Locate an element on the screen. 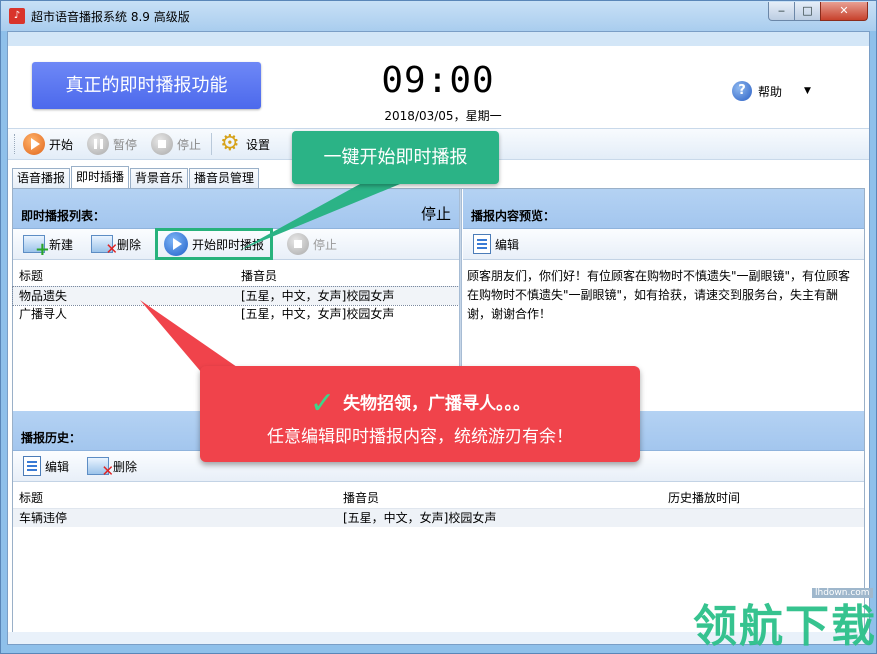 Image resolution: width=877 pixels, height=654 pixels. watermark: 领航下载 is located at coordinates (785, 626).